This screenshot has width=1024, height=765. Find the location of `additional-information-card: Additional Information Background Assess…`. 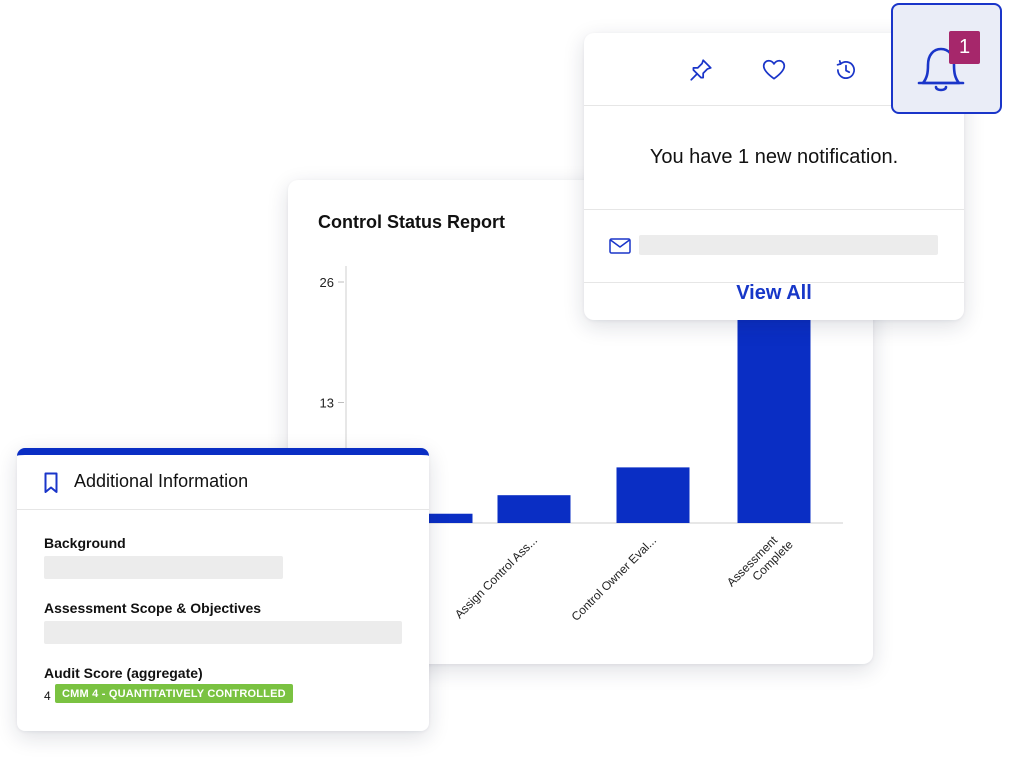

additional-information-card: Additional Information Background Assess… is located at coordinates (223, 589).